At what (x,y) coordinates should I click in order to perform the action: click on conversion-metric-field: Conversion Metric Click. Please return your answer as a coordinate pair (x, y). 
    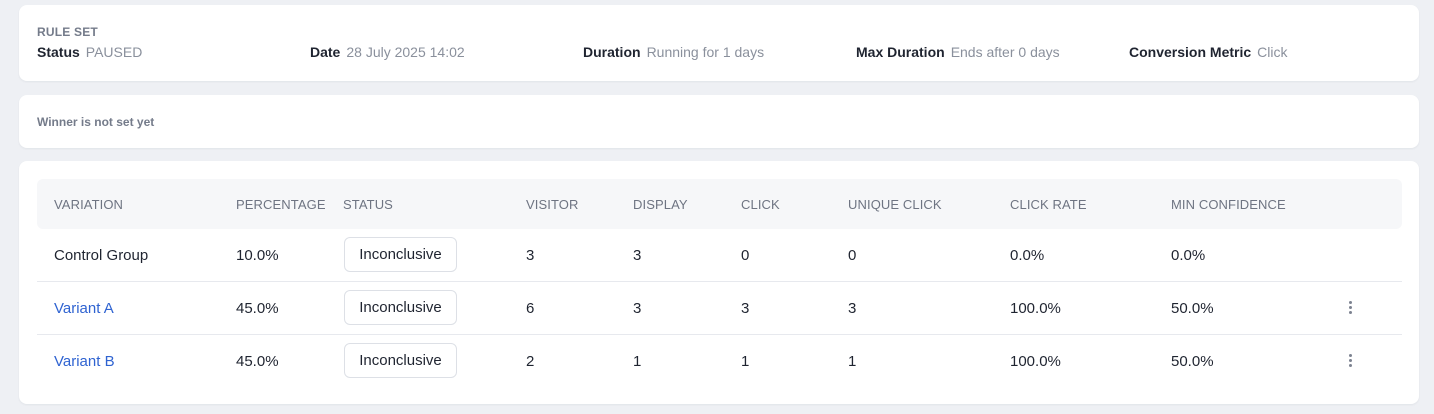
    Looking at the image, I should click on (1208, 52).